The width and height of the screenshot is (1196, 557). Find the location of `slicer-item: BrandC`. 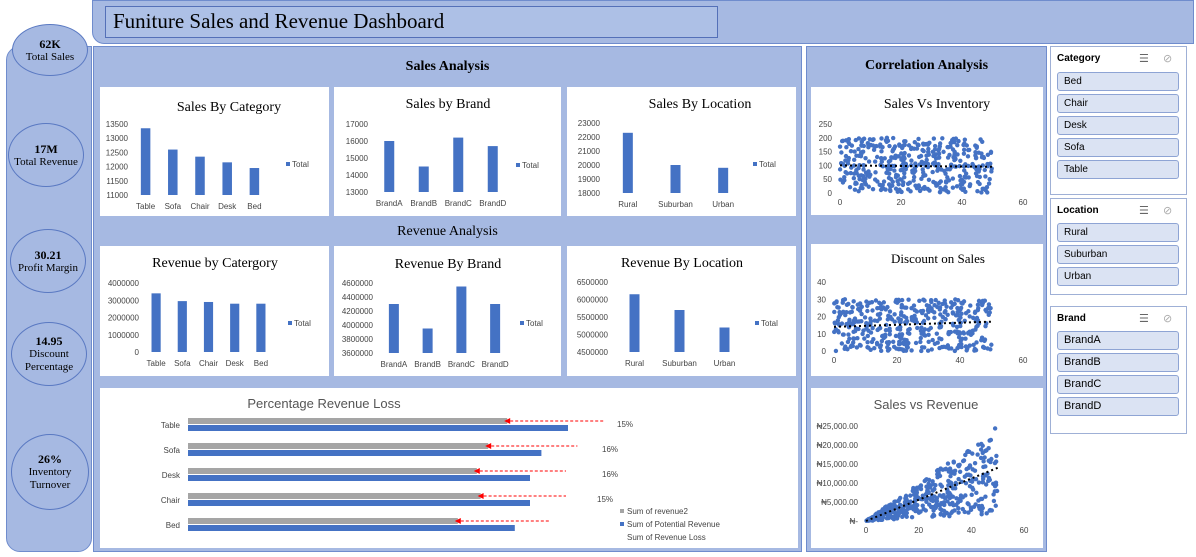

slicer-item: BrandC is located at coordinates (1118, 384).